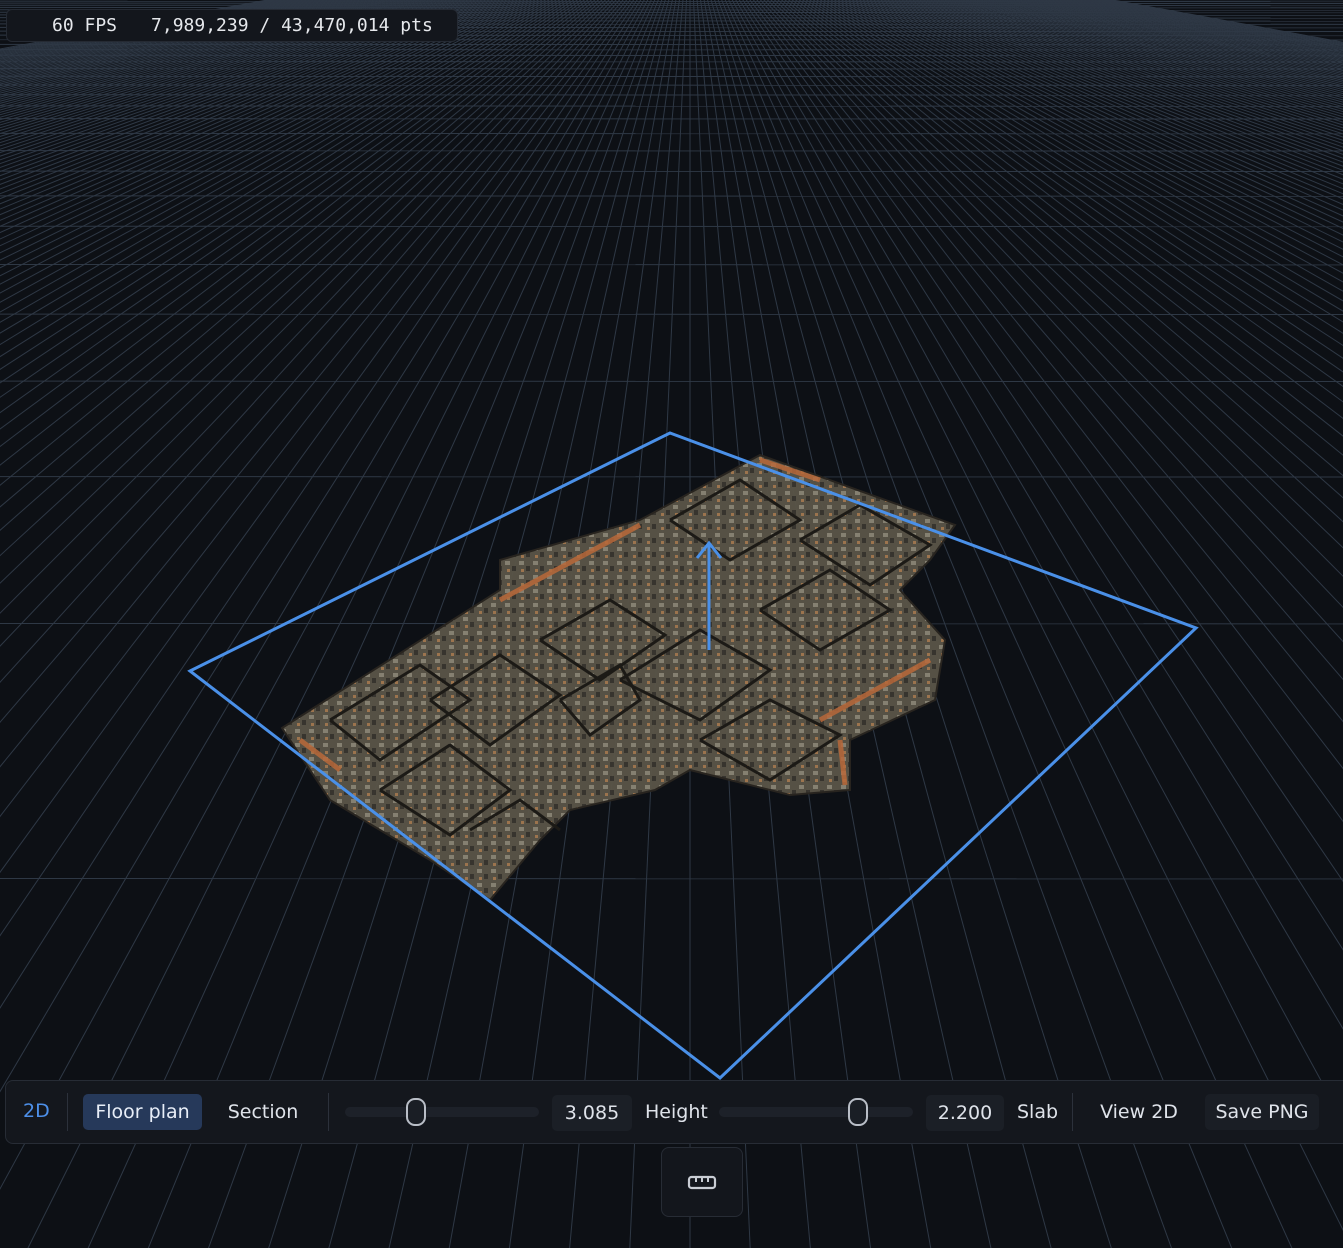 The image size is (1343, 1248). Describe the element at coordinates (1038, 1112) in the screenshot. I see `slab-label: Slab` at that location.